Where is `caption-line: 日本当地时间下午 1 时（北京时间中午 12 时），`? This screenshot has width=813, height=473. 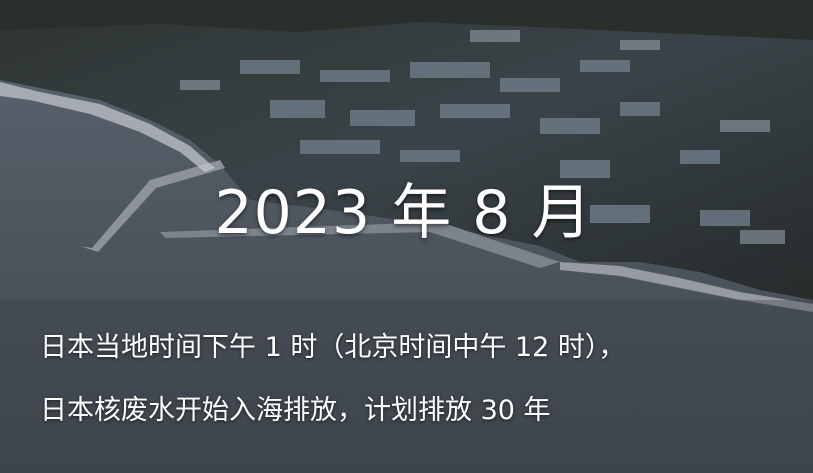
caption-line: 日本当地时间下午 1 时（北京时间中午 12 时）， is located at coordinates (333, 347).